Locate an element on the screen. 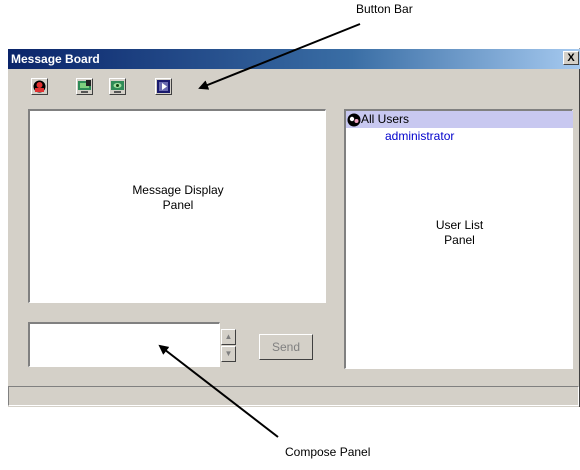  user-status-icon is located at coordinates (39, 86).